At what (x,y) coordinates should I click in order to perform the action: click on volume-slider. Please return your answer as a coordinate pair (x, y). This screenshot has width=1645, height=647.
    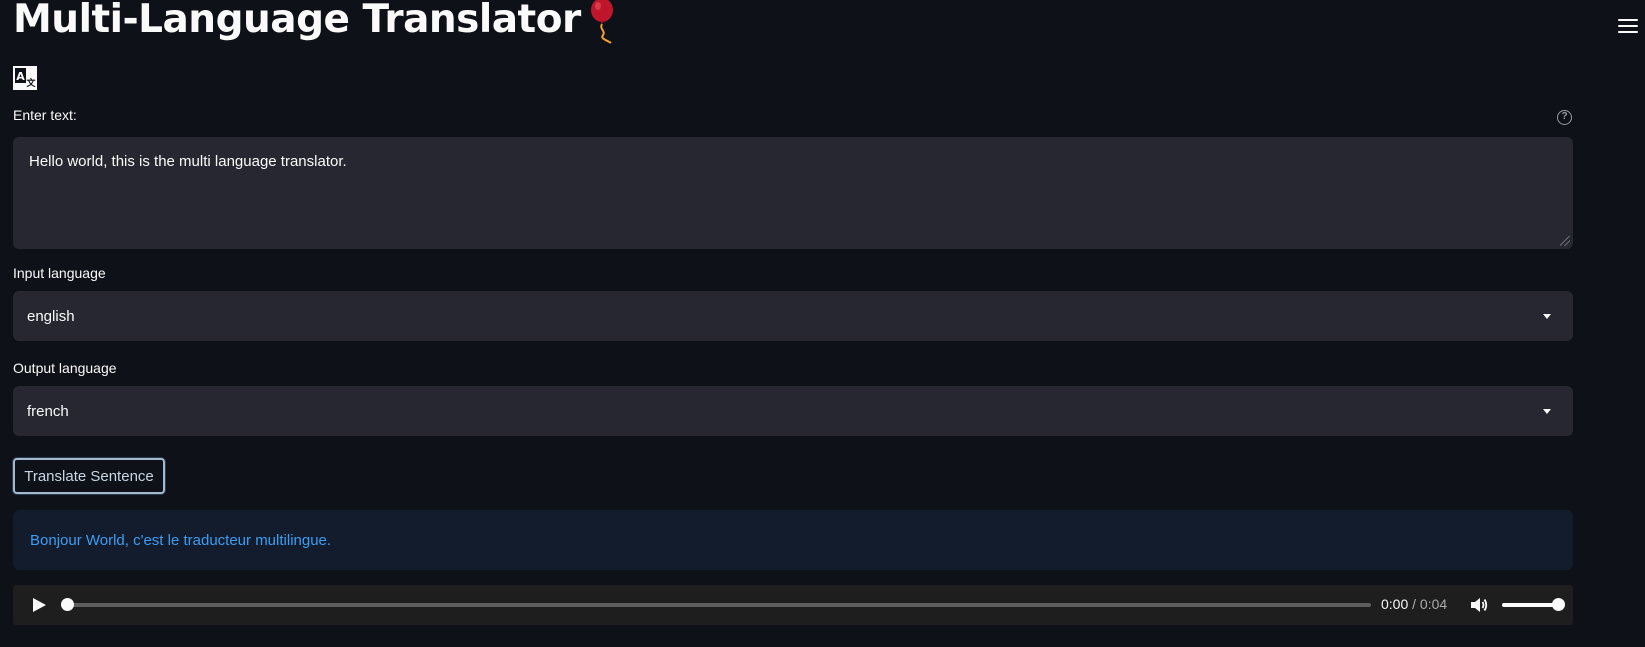
    Looking at the image, I should click on (1533, 604).